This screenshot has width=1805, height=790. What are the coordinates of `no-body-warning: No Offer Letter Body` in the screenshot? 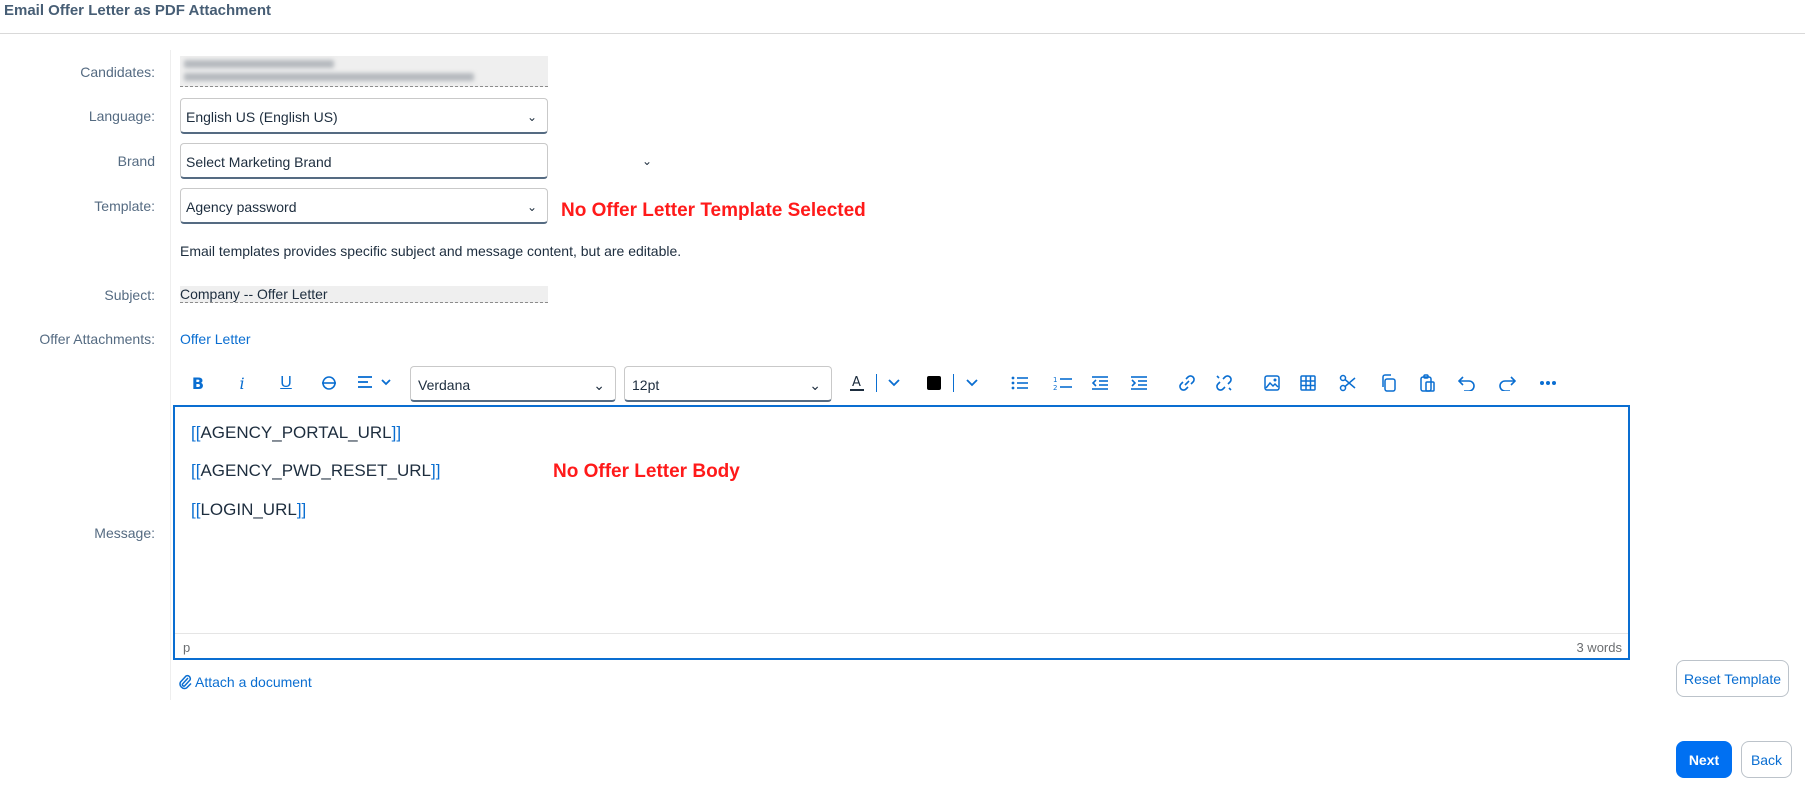 It's located at (646, 471).